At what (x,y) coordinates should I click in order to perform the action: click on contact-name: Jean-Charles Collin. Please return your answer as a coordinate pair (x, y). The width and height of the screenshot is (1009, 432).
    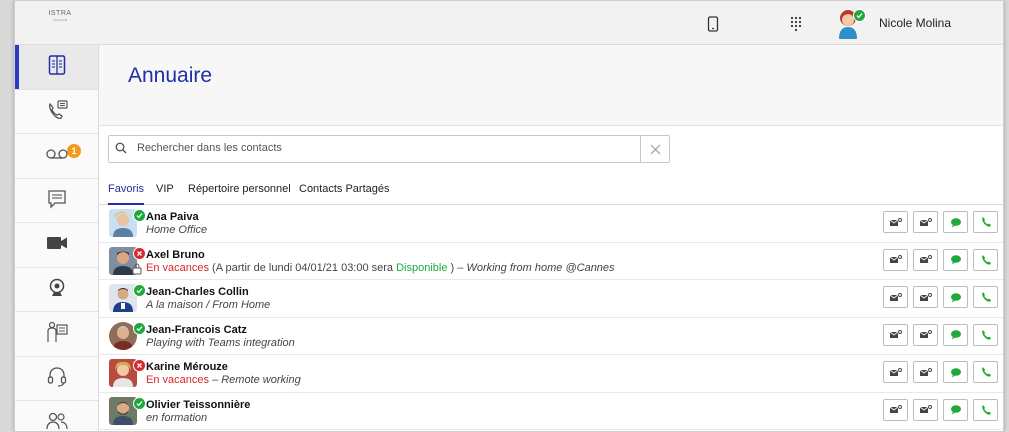
    Looking at the image, I should click on (197, 292).